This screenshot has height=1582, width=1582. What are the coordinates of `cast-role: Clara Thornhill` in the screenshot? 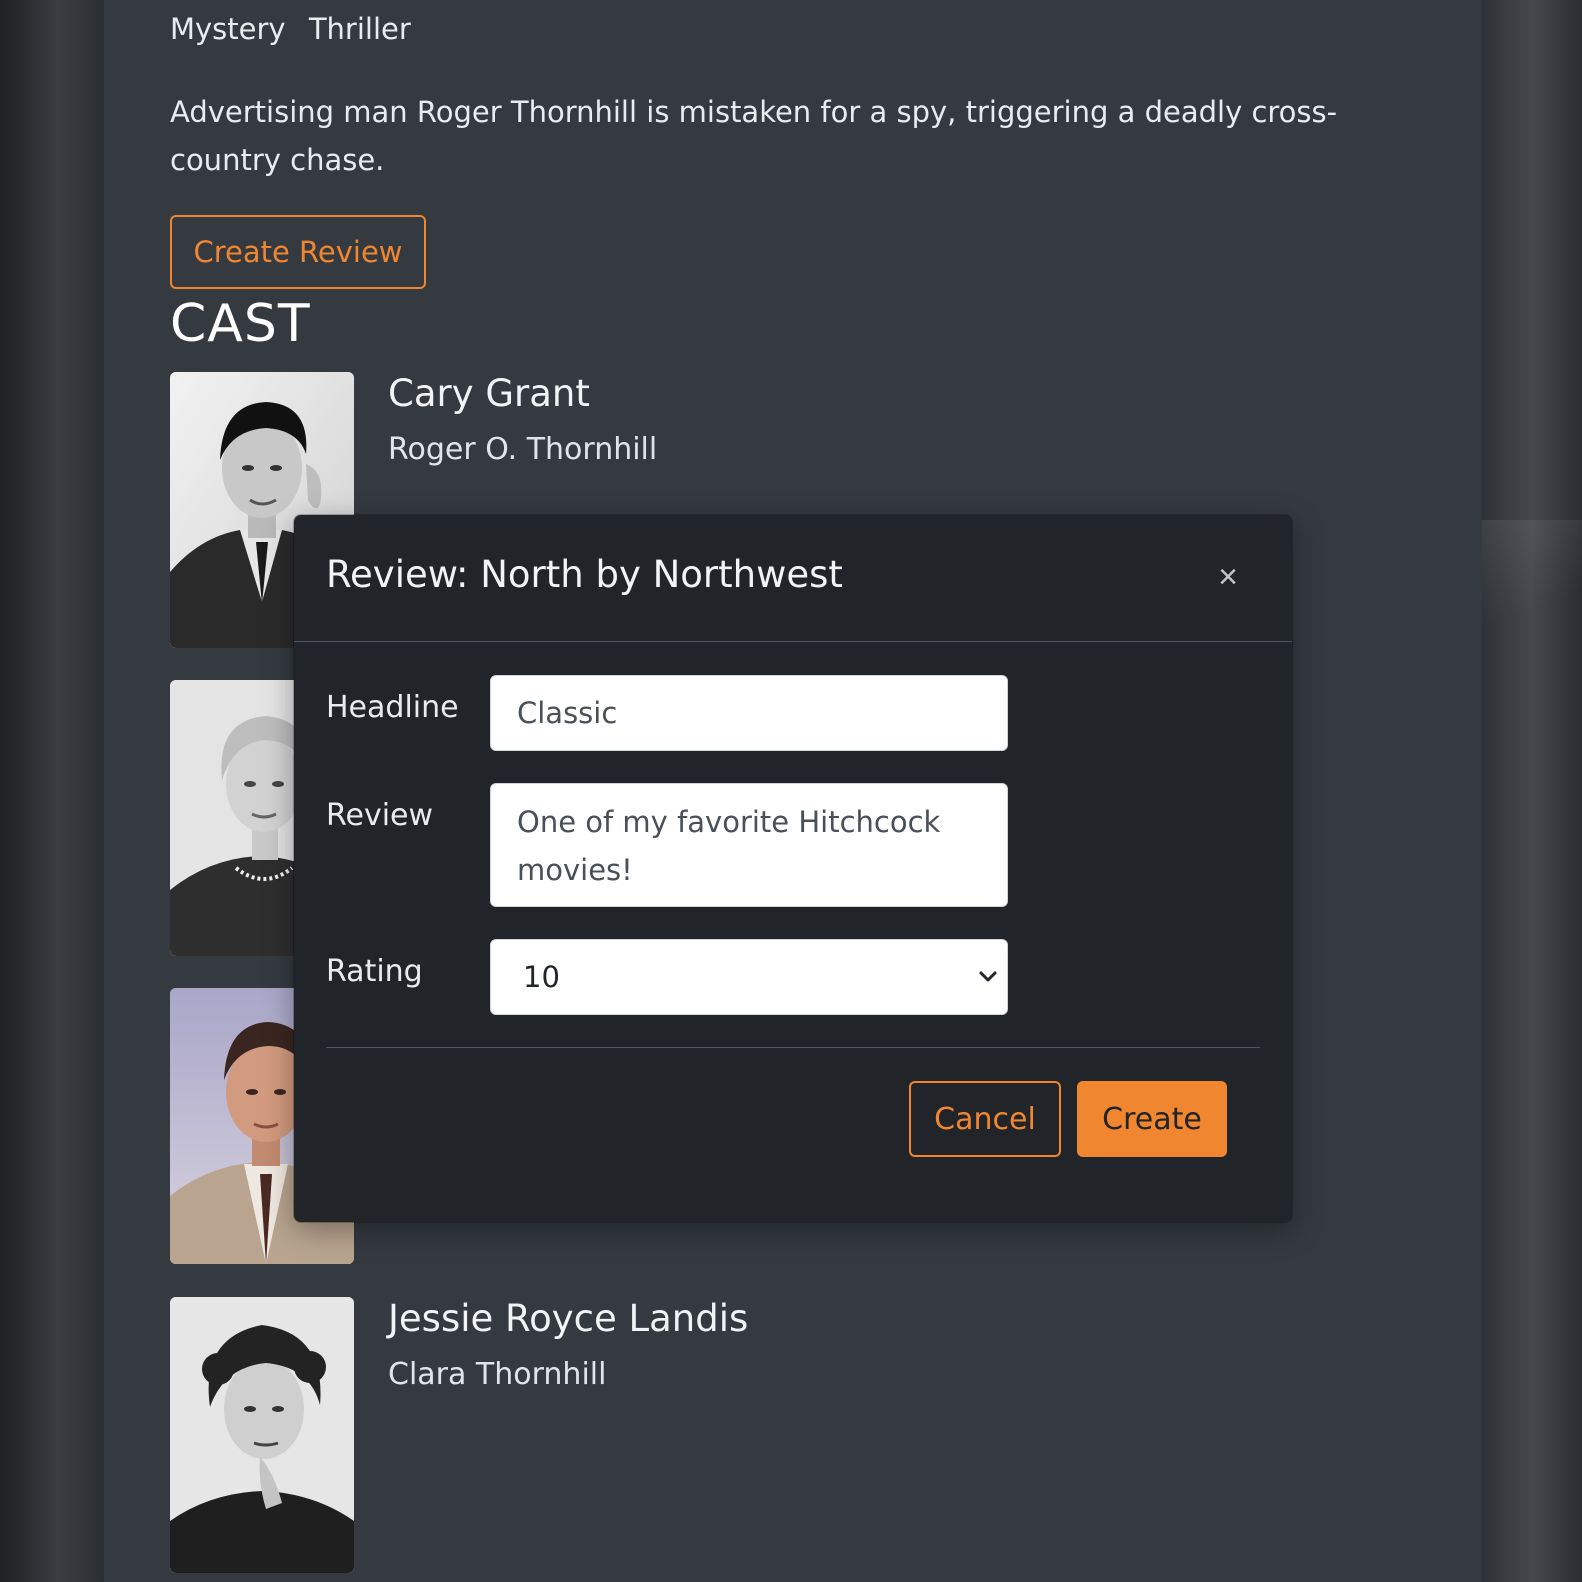 It's located at (497, 1374).